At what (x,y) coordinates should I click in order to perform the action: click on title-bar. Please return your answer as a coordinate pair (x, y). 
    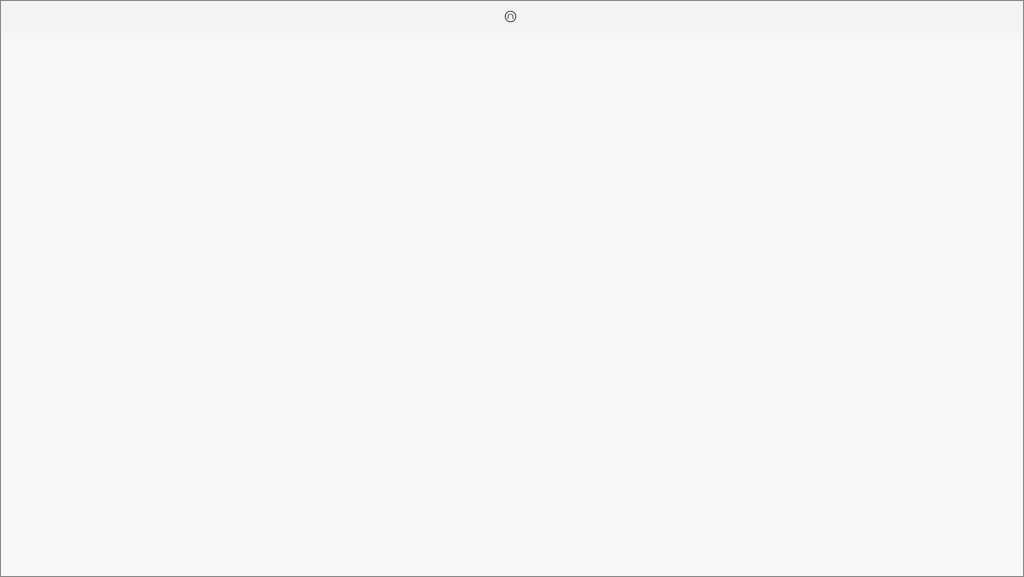
    Looking at the image, I should click on (512, 17).